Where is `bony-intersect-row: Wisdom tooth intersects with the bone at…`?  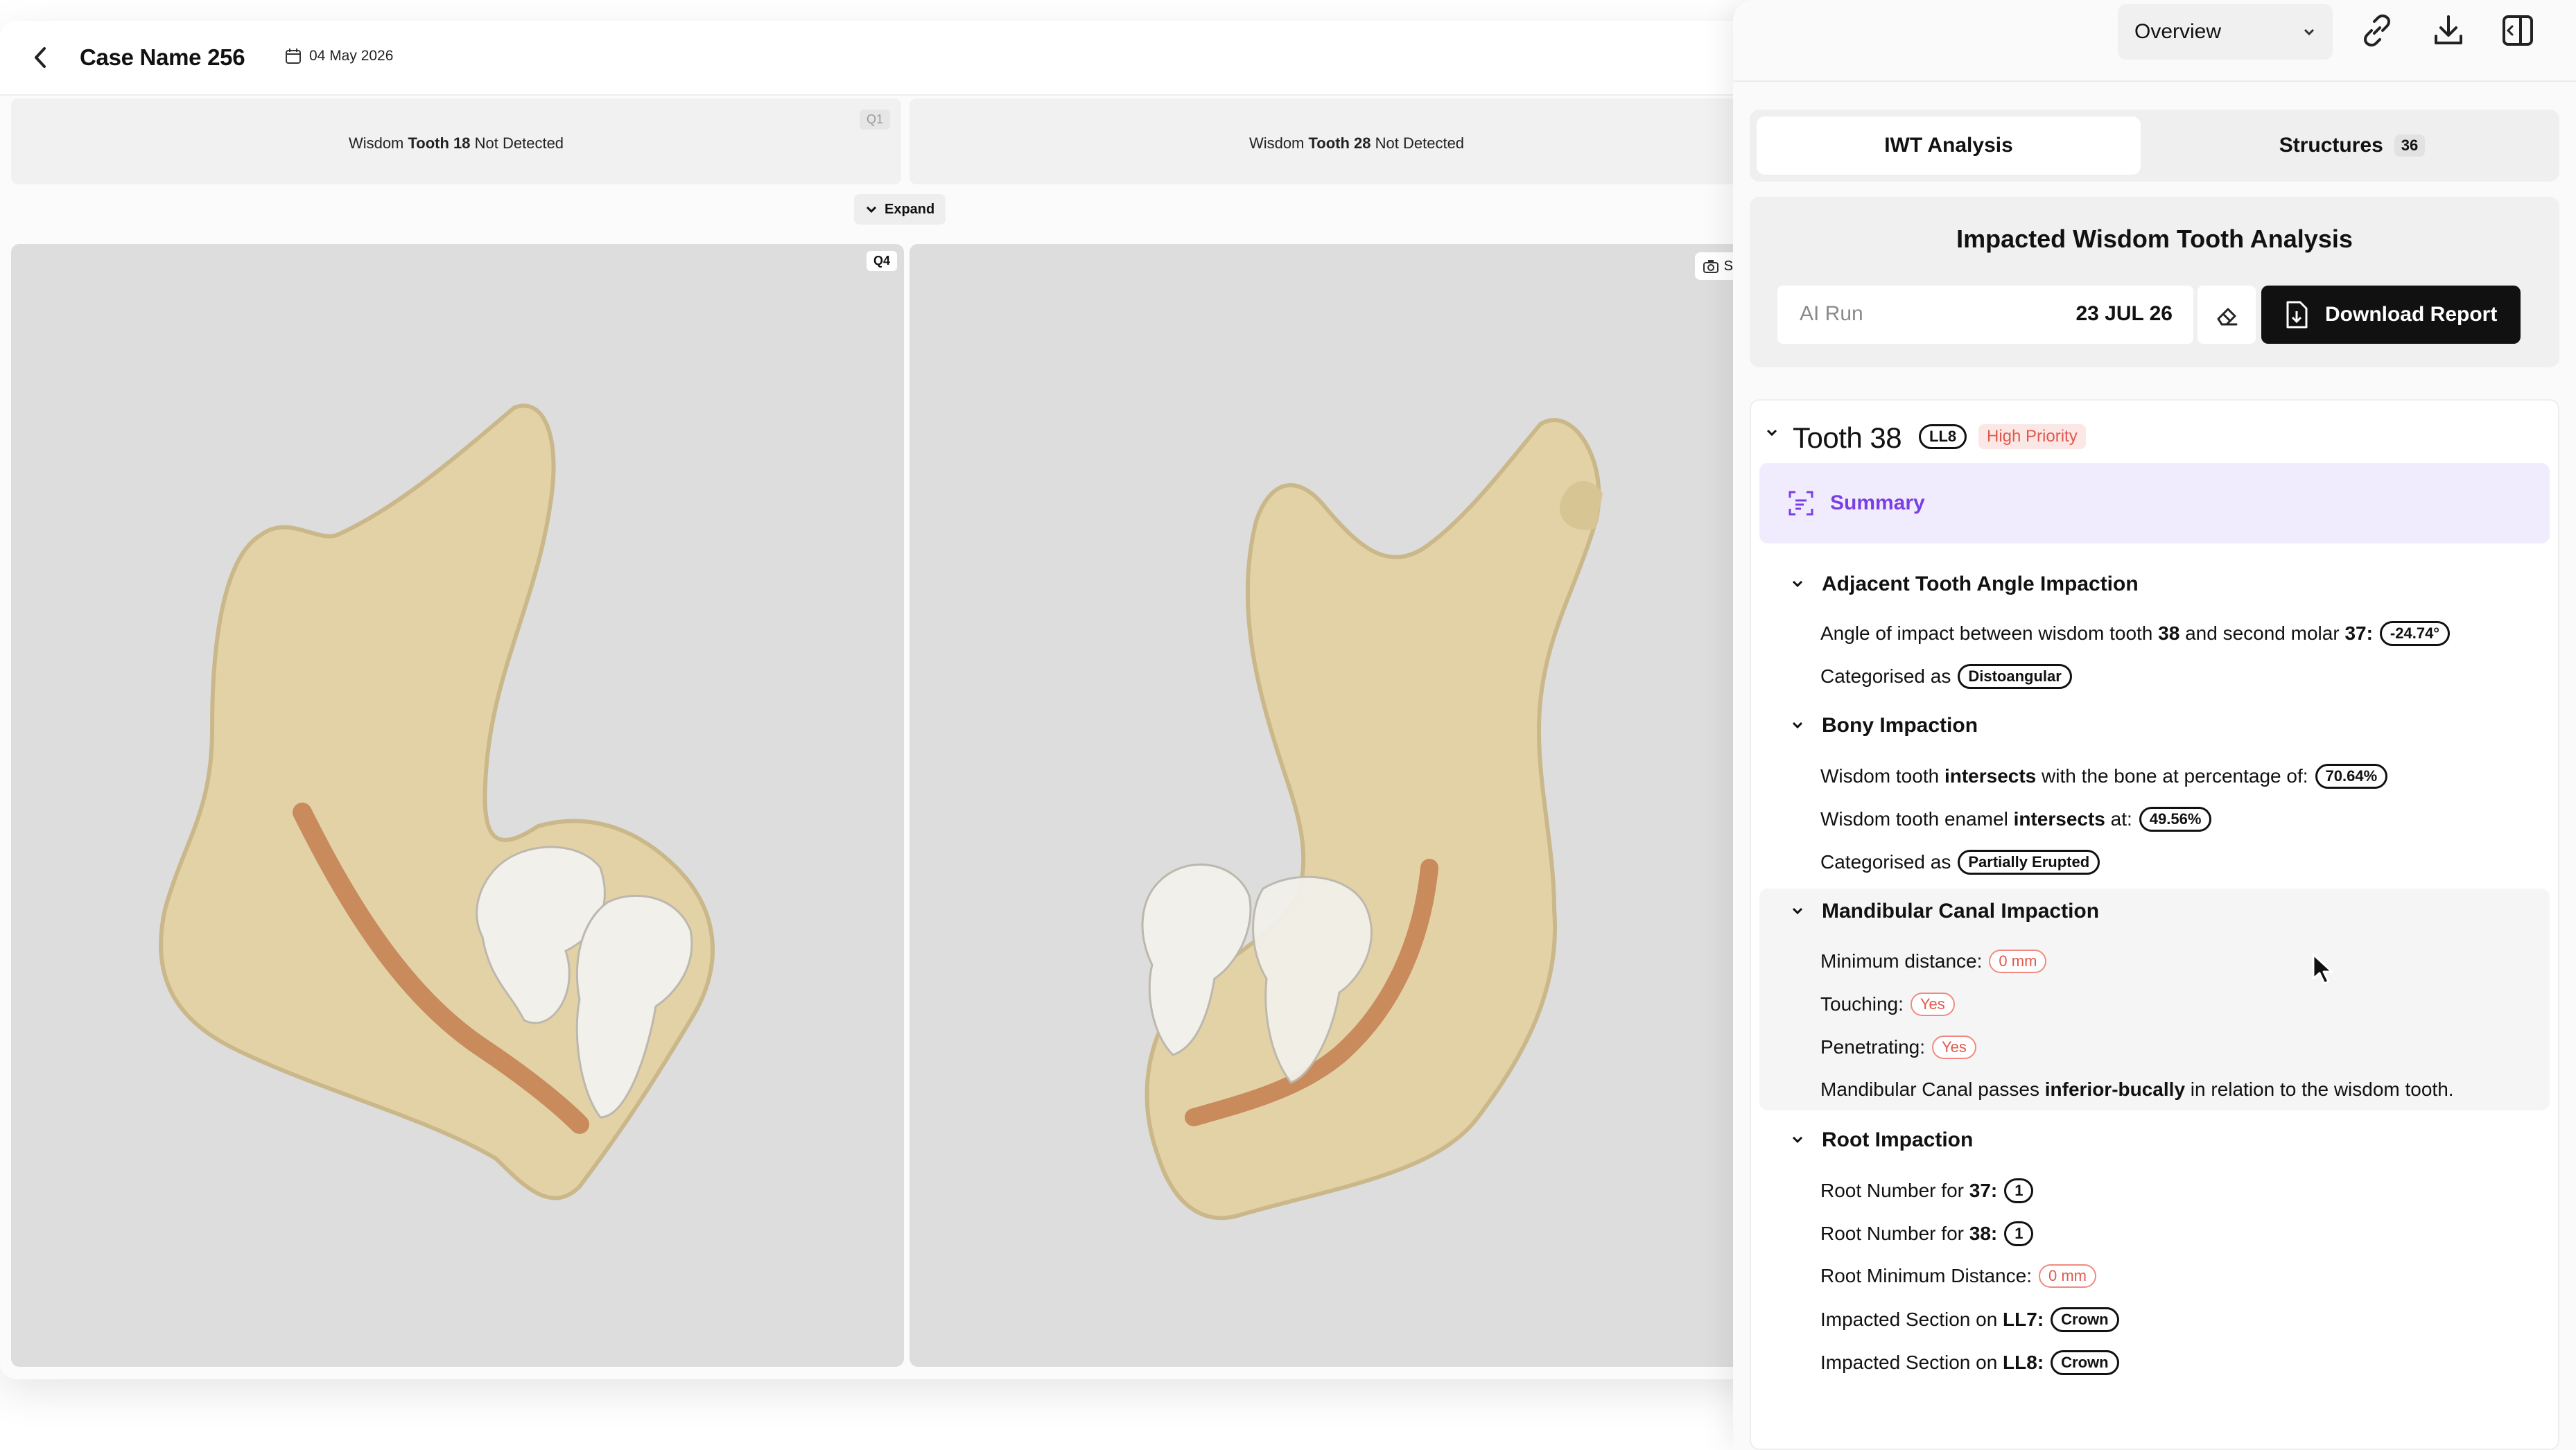
bony-intersect-row: Wisdom tooth intersects with the bone at… is located at coordinates (2104, 776).